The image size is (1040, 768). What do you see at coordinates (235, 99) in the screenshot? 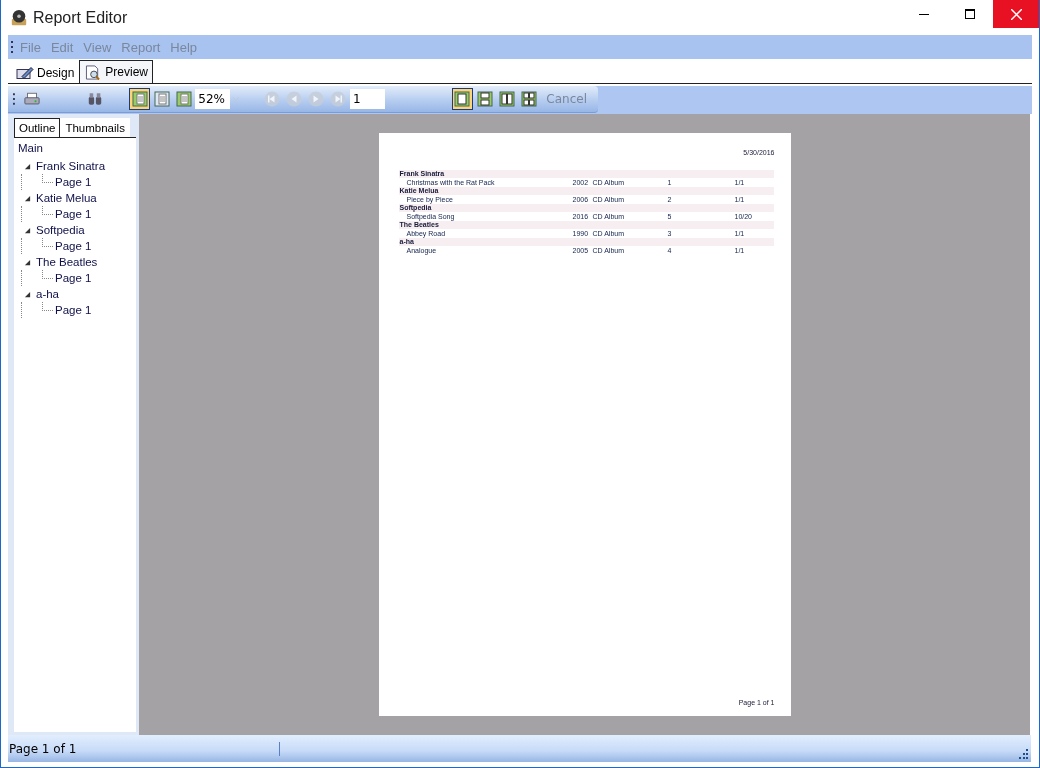
I see `dropdown-icon` at bounding box center [235, 99].